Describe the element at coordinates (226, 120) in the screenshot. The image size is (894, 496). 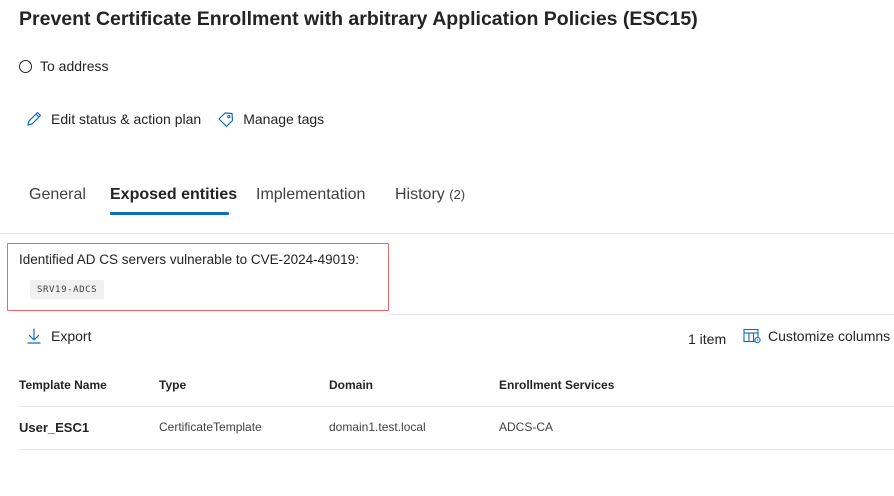
I see `tag-icon` at that location.